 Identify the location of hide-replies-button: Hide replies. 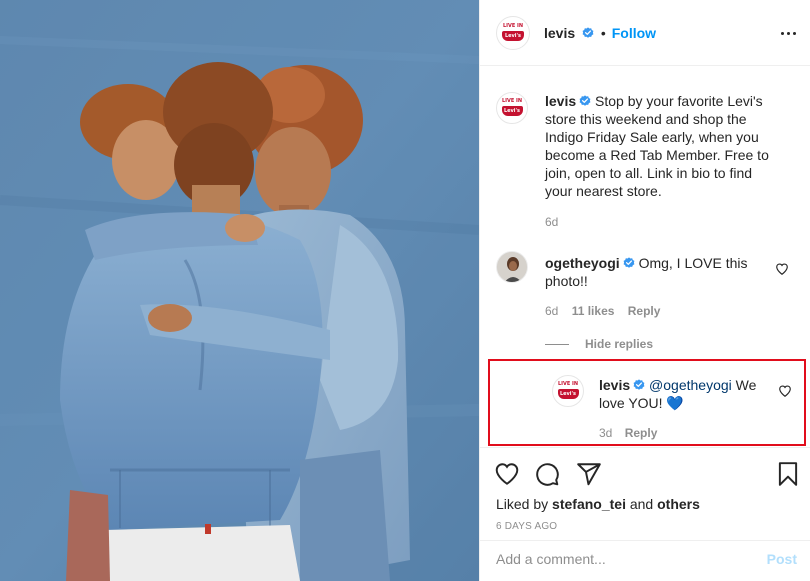
(599, 344).